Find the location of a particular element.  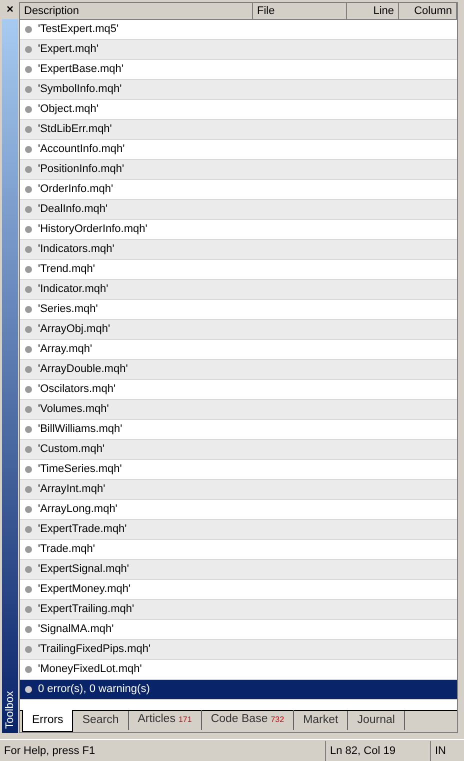

message-text: 'Trade.mqh' is located at coordinates (66, 550).